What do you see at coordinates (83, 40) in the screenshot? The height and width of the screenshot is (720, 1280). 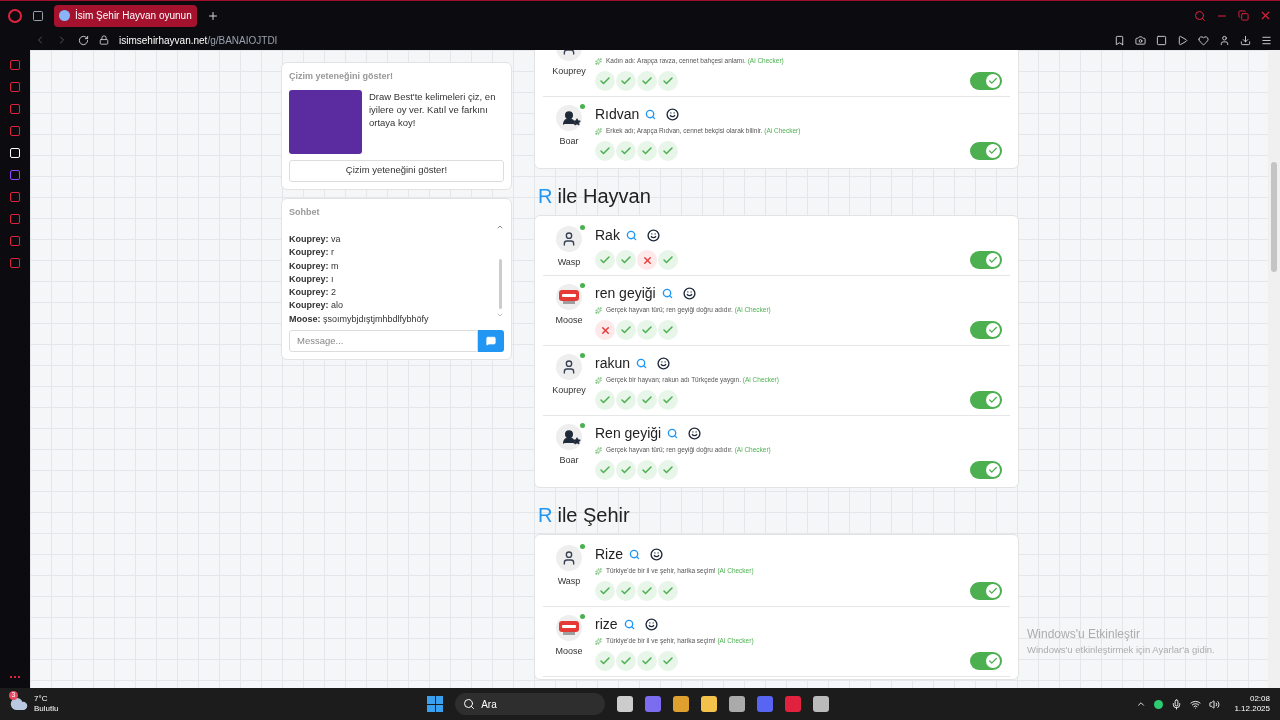 I see `reload-icon` at bounding box center [83, 40].